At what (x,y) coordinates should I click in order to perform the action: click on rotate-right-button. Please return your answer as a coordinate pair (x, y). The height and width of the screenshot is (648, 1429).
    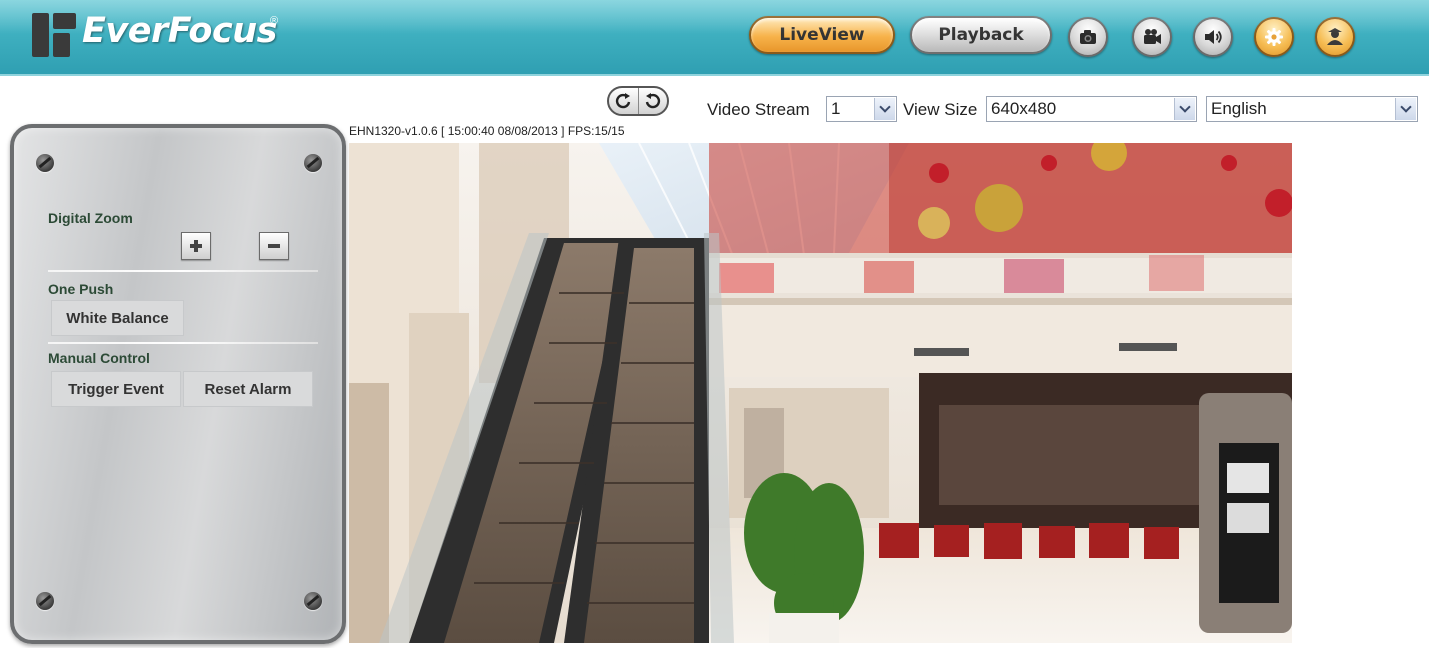
    Looking at the image, I should click on (652, 101).